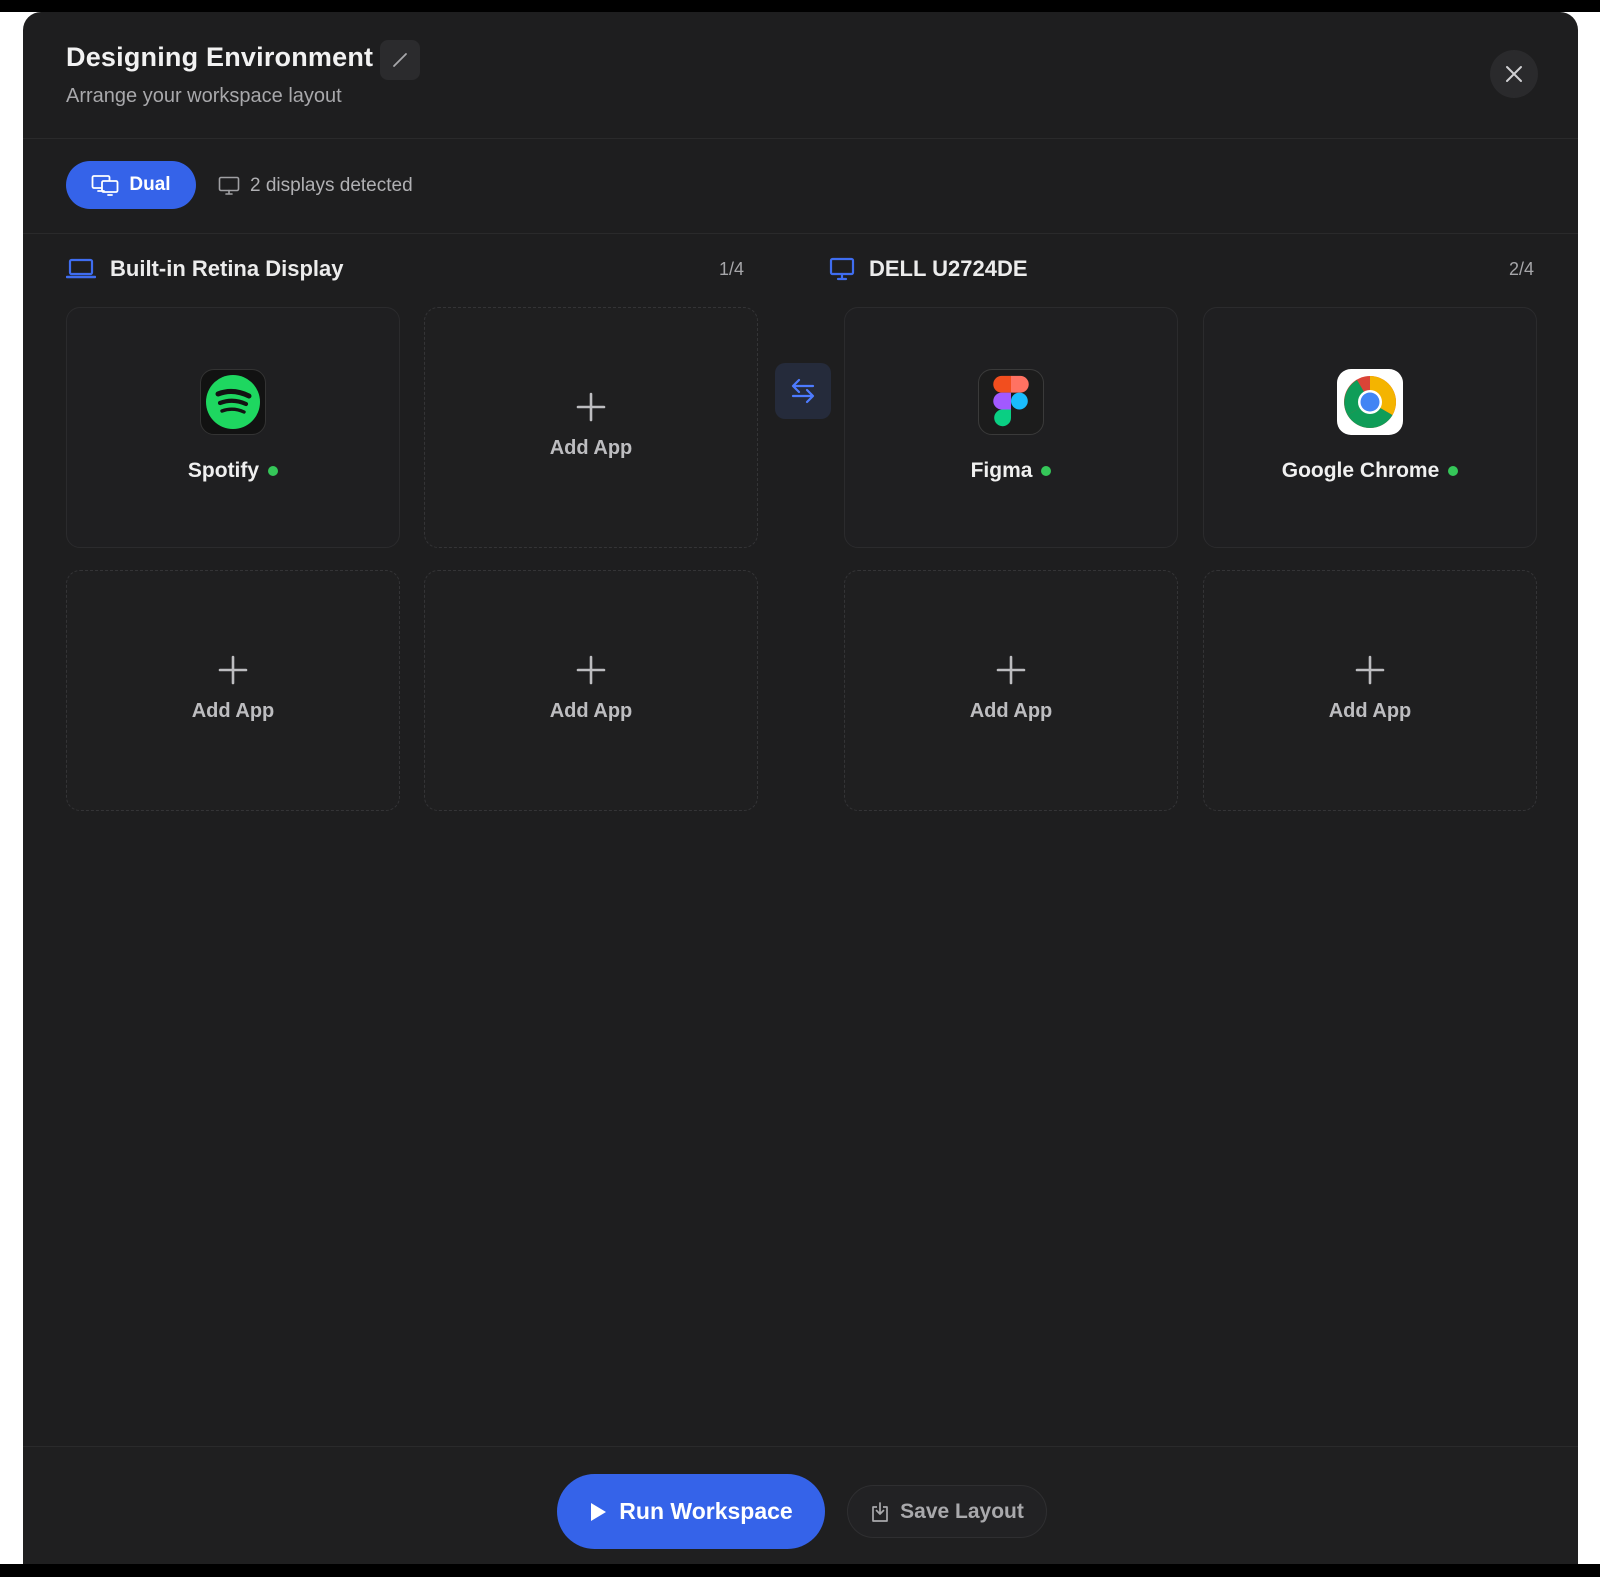 The height and width of the screenshot is (1577, 1600). Describe the element at coordinates (220, 57) in the screenshot. I see `workspace-title: Designing Environment` at that location.